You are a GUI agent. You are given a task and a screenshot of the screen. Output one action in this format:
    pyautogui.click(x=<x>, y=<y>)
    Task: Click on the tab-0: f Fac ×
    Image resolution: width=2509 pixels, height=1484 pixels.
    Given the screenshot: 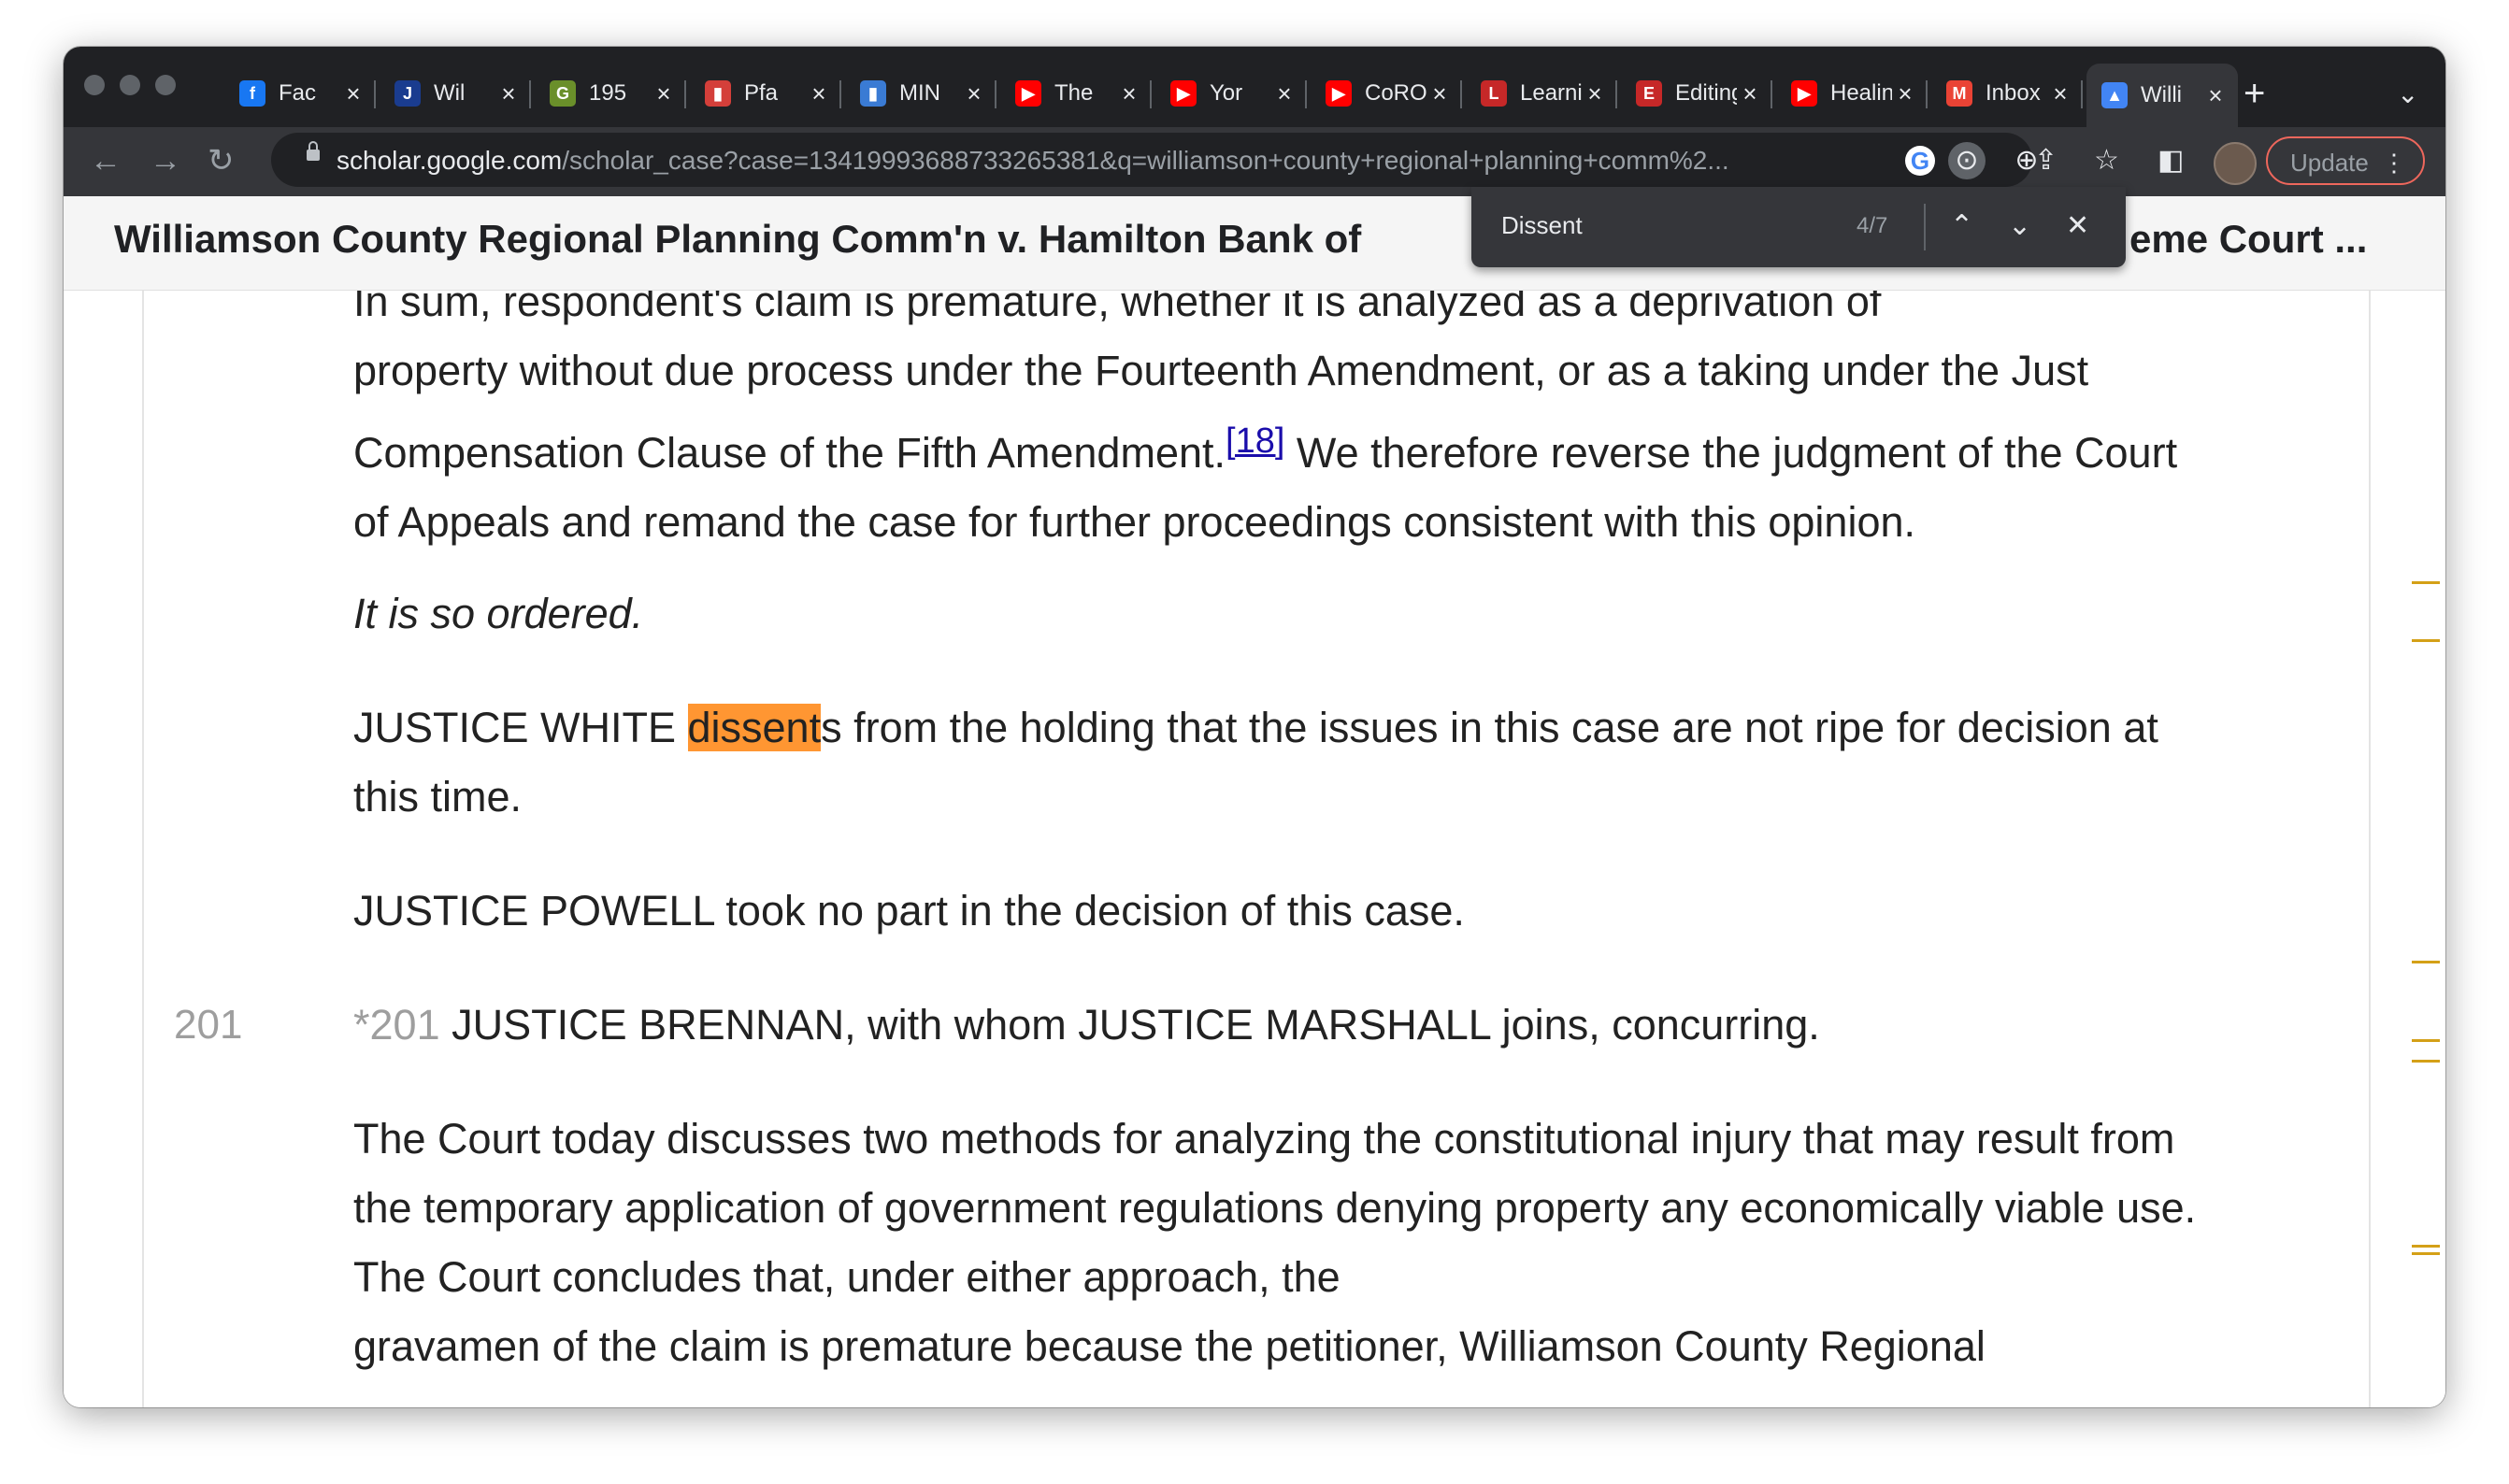 What is the action you would take?
    pyautogui.click(x=300, y=93)
    